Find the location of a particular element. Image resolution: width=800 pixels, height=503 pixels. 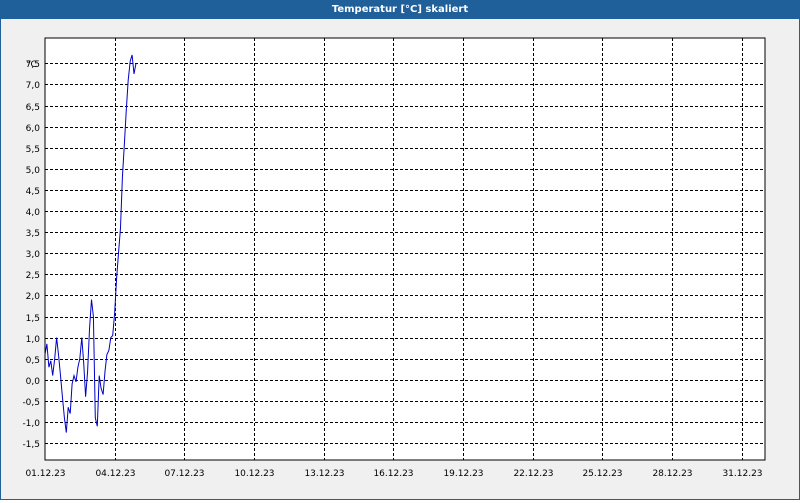

y-tick-label: 0,0 is located at coordinates (33, 382).